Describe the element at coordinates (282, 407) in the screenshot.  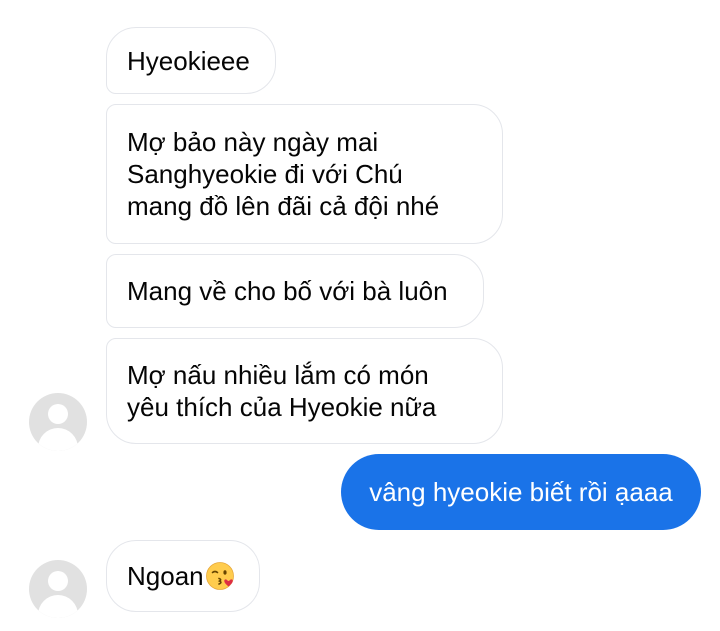
I see `message-line: yêu thích của Hyeokie nữa` at that location.